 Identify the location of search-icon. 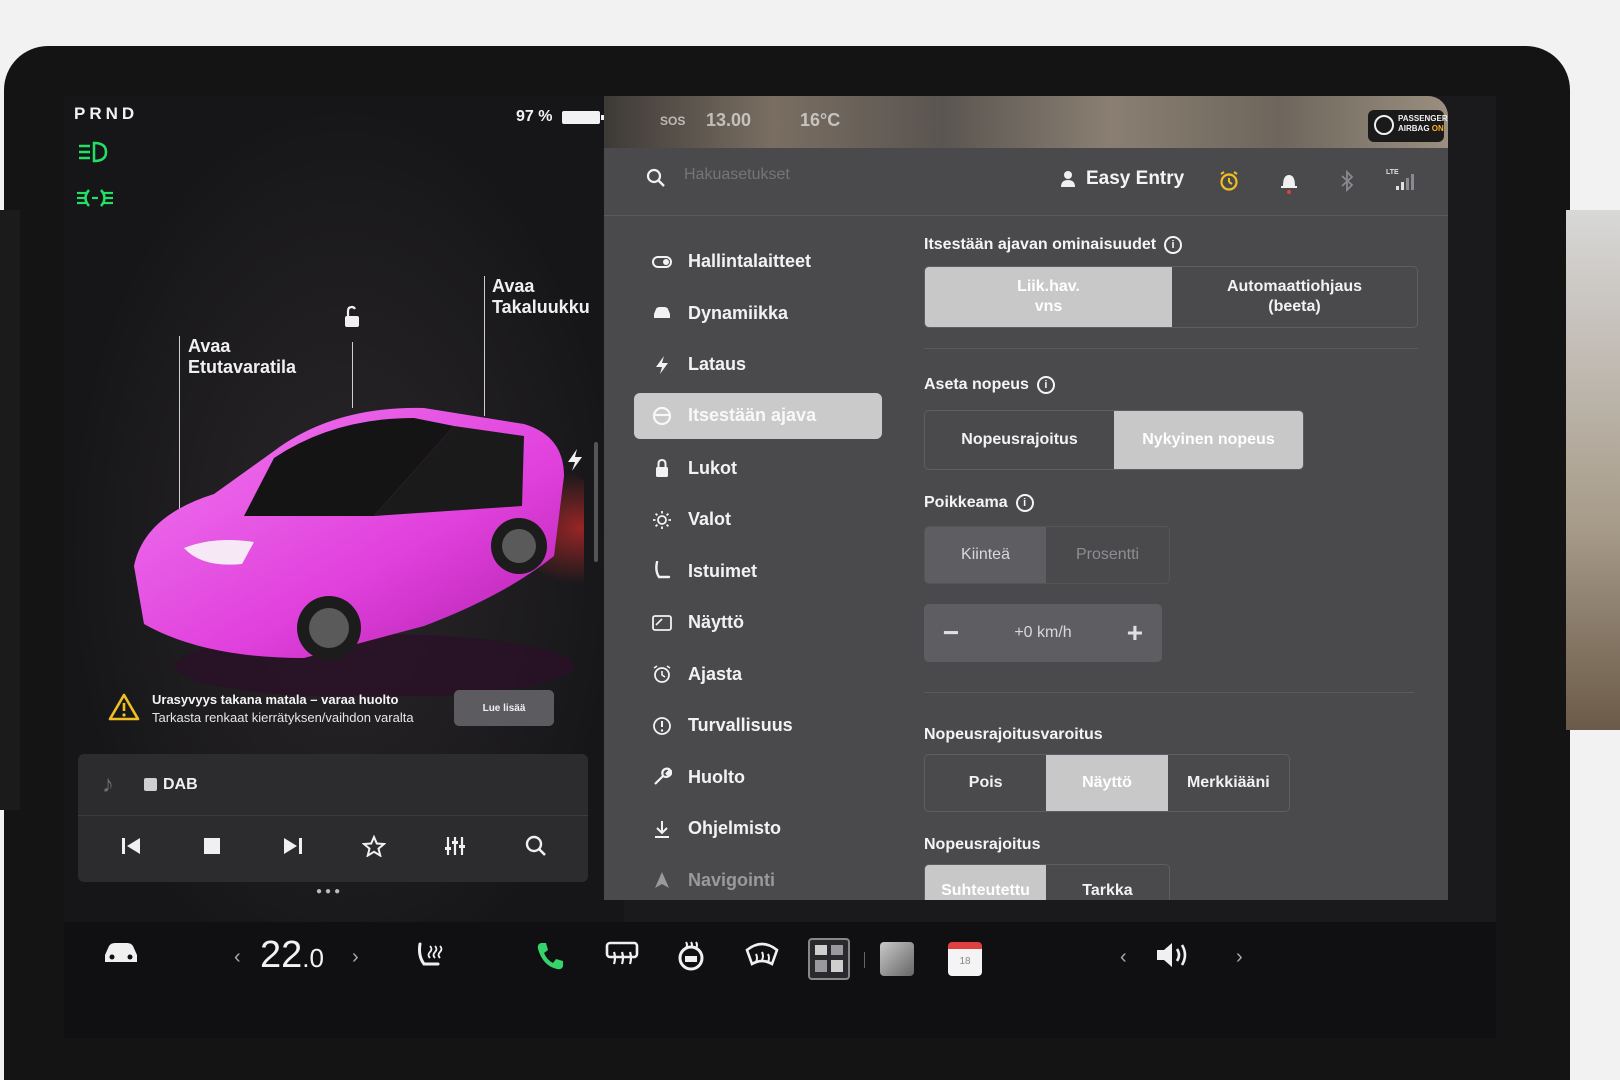
(656, 178).